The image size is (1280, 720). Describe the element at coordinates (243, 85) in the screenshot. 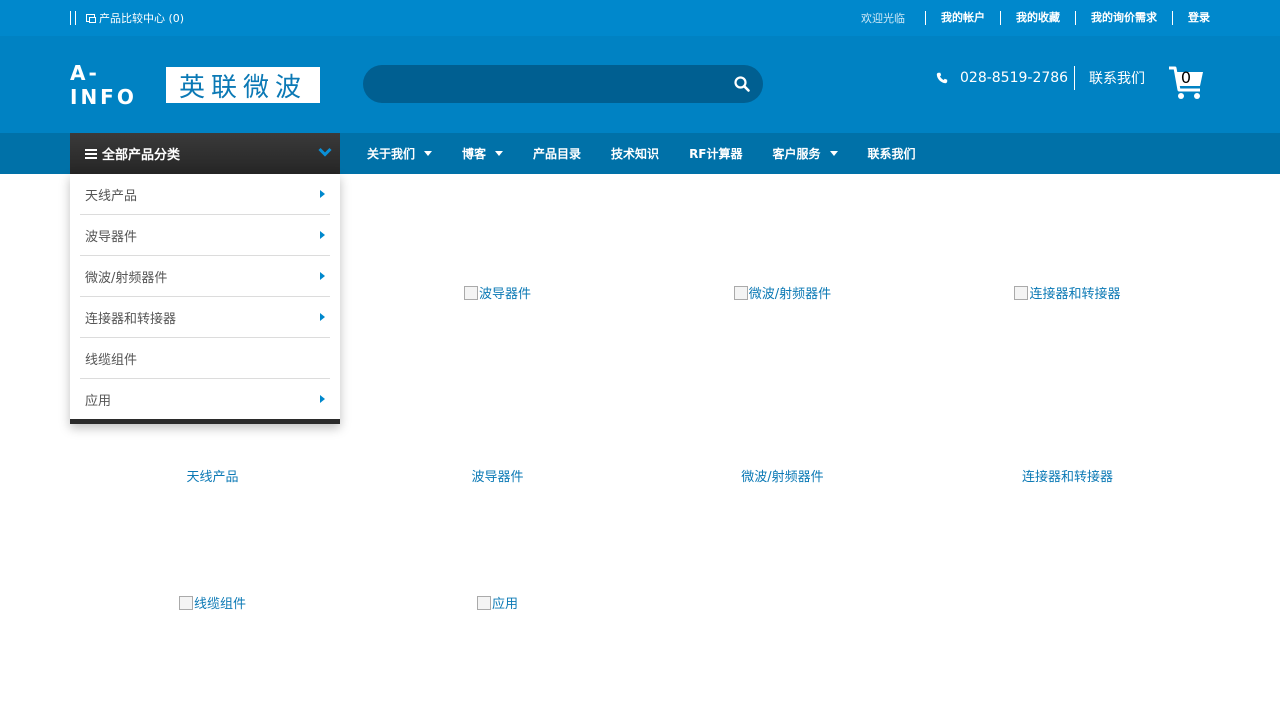

I see `logo-text-cn: 英联微波` at that location.